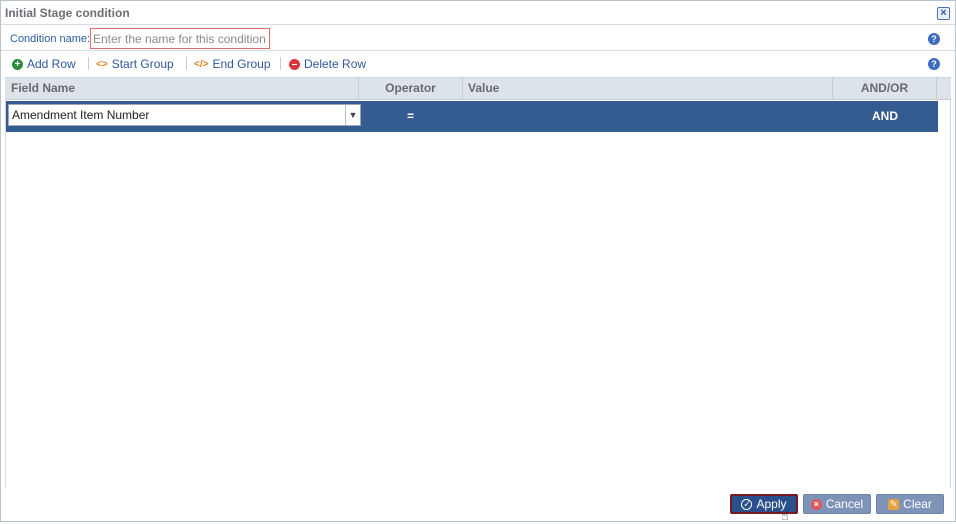  Describe the element at coordinates (943, 13) in the screenshot. I see `close-icon: ×` at that location.